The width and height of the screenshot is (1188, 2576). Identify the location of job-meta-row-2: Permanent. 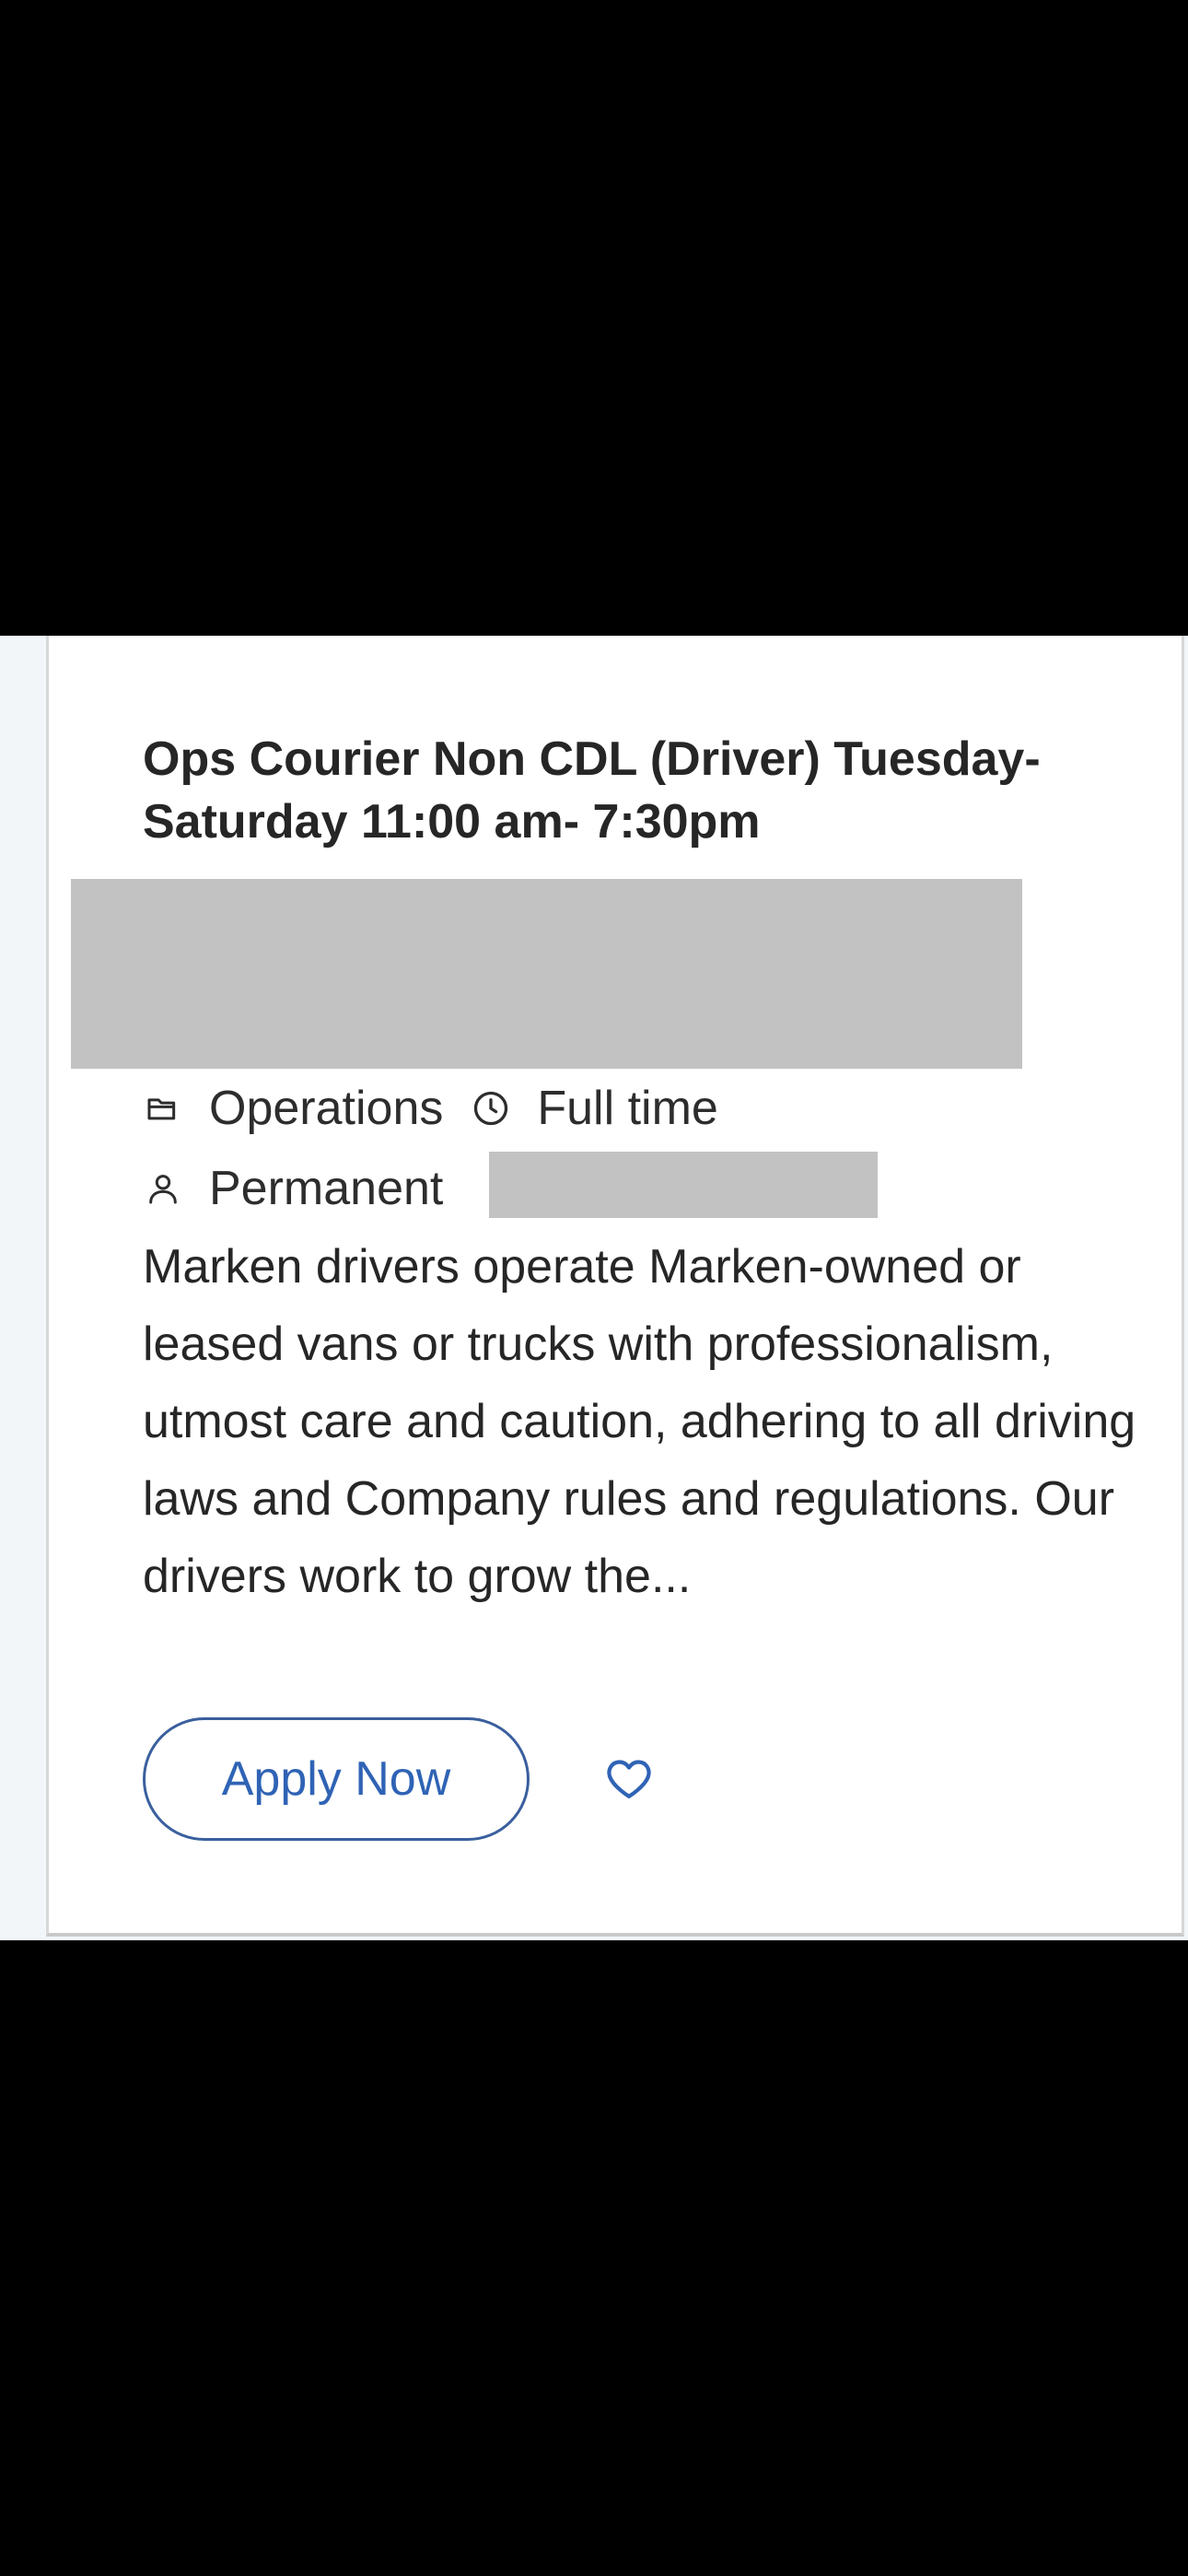
(293, 1188).